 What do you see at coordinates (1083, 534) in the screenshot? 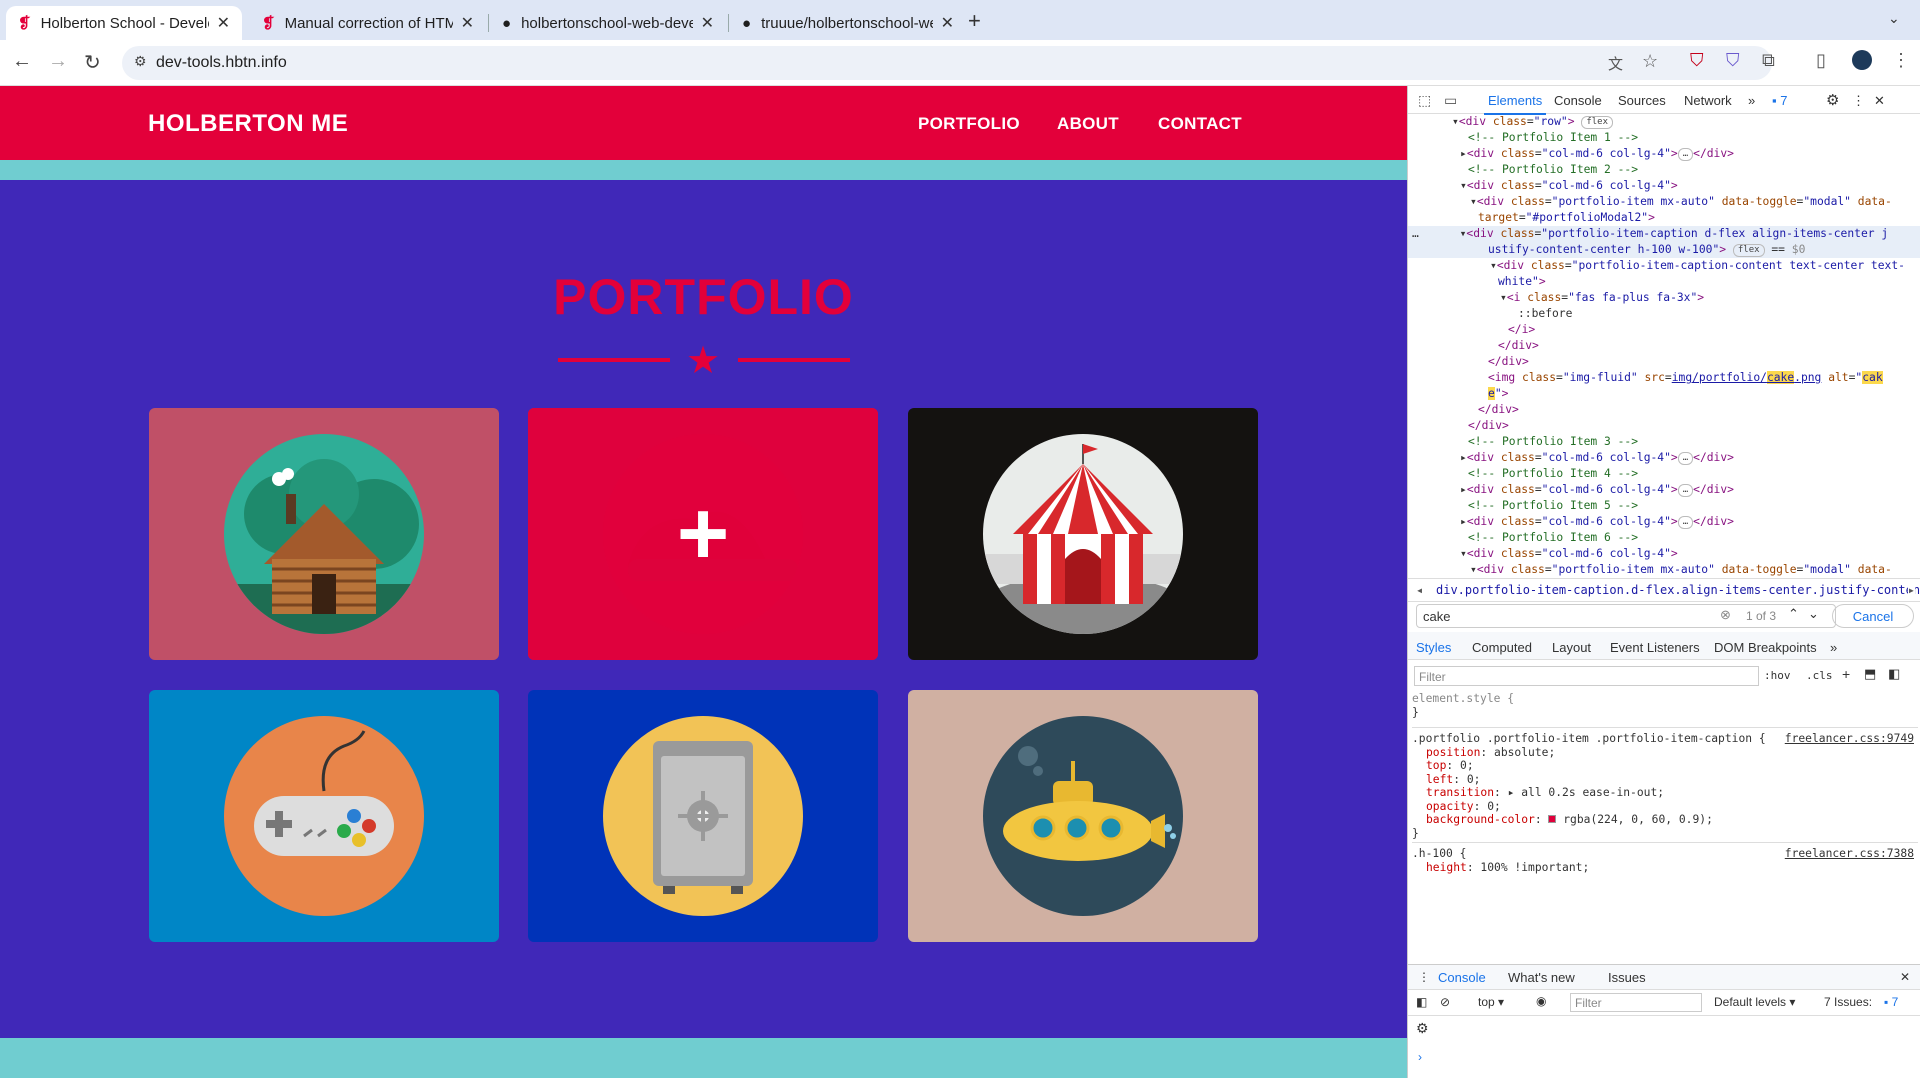
I see `portfolio-item-circus` at bounding box center [1083, 534].